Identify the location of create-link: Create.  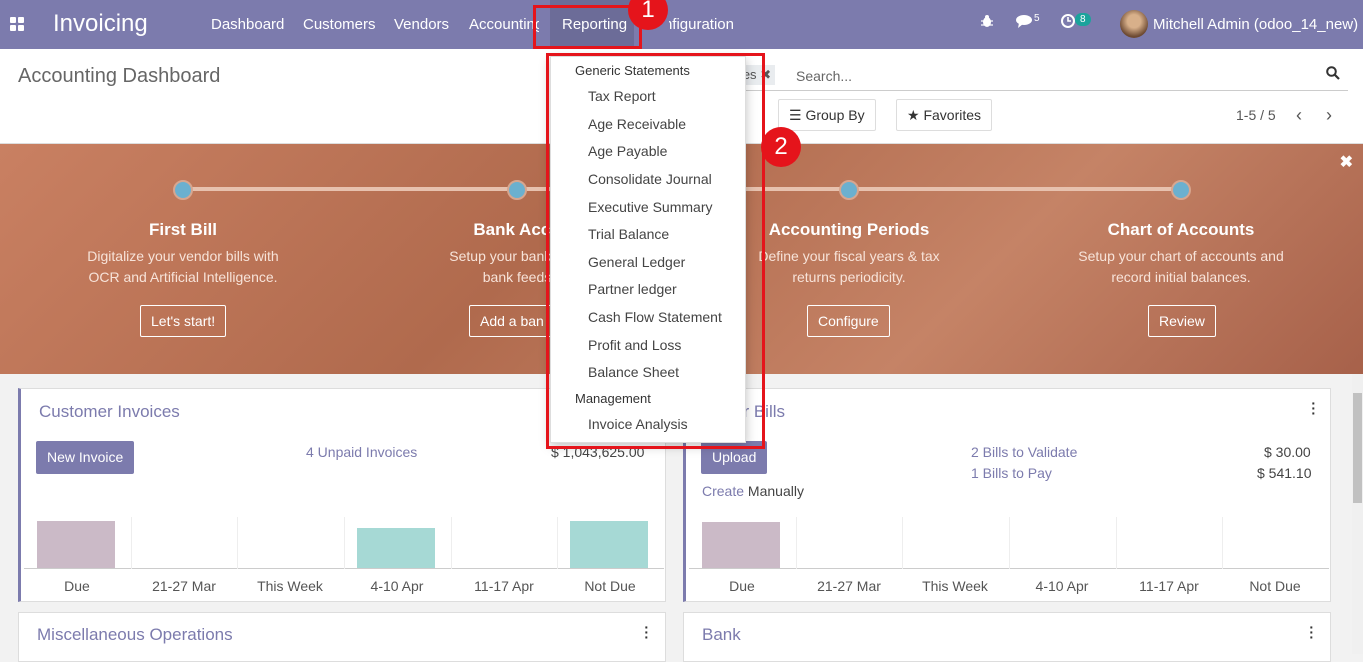
(723, 491).